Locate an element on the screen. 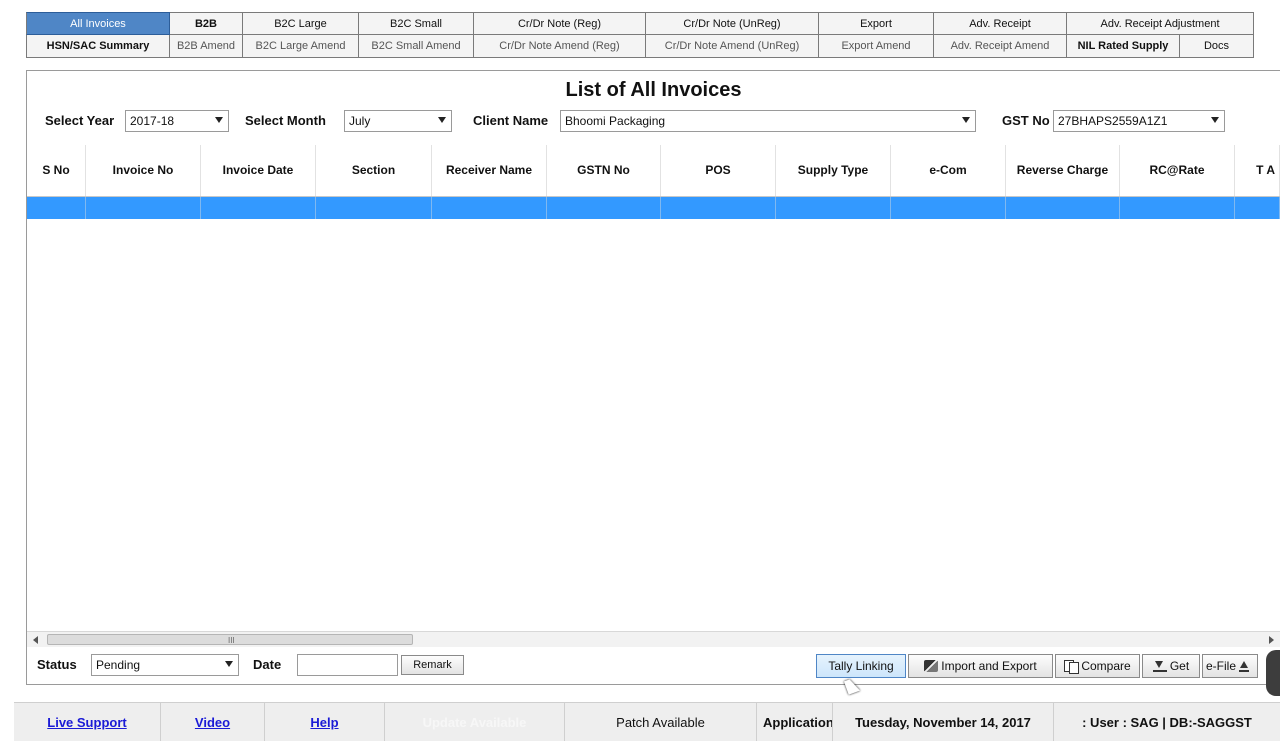 The width and height of the screenshot is (1280, 741). gst-select: 27BHAPS2559A1Z1 is located at coordinates (1139, 121).